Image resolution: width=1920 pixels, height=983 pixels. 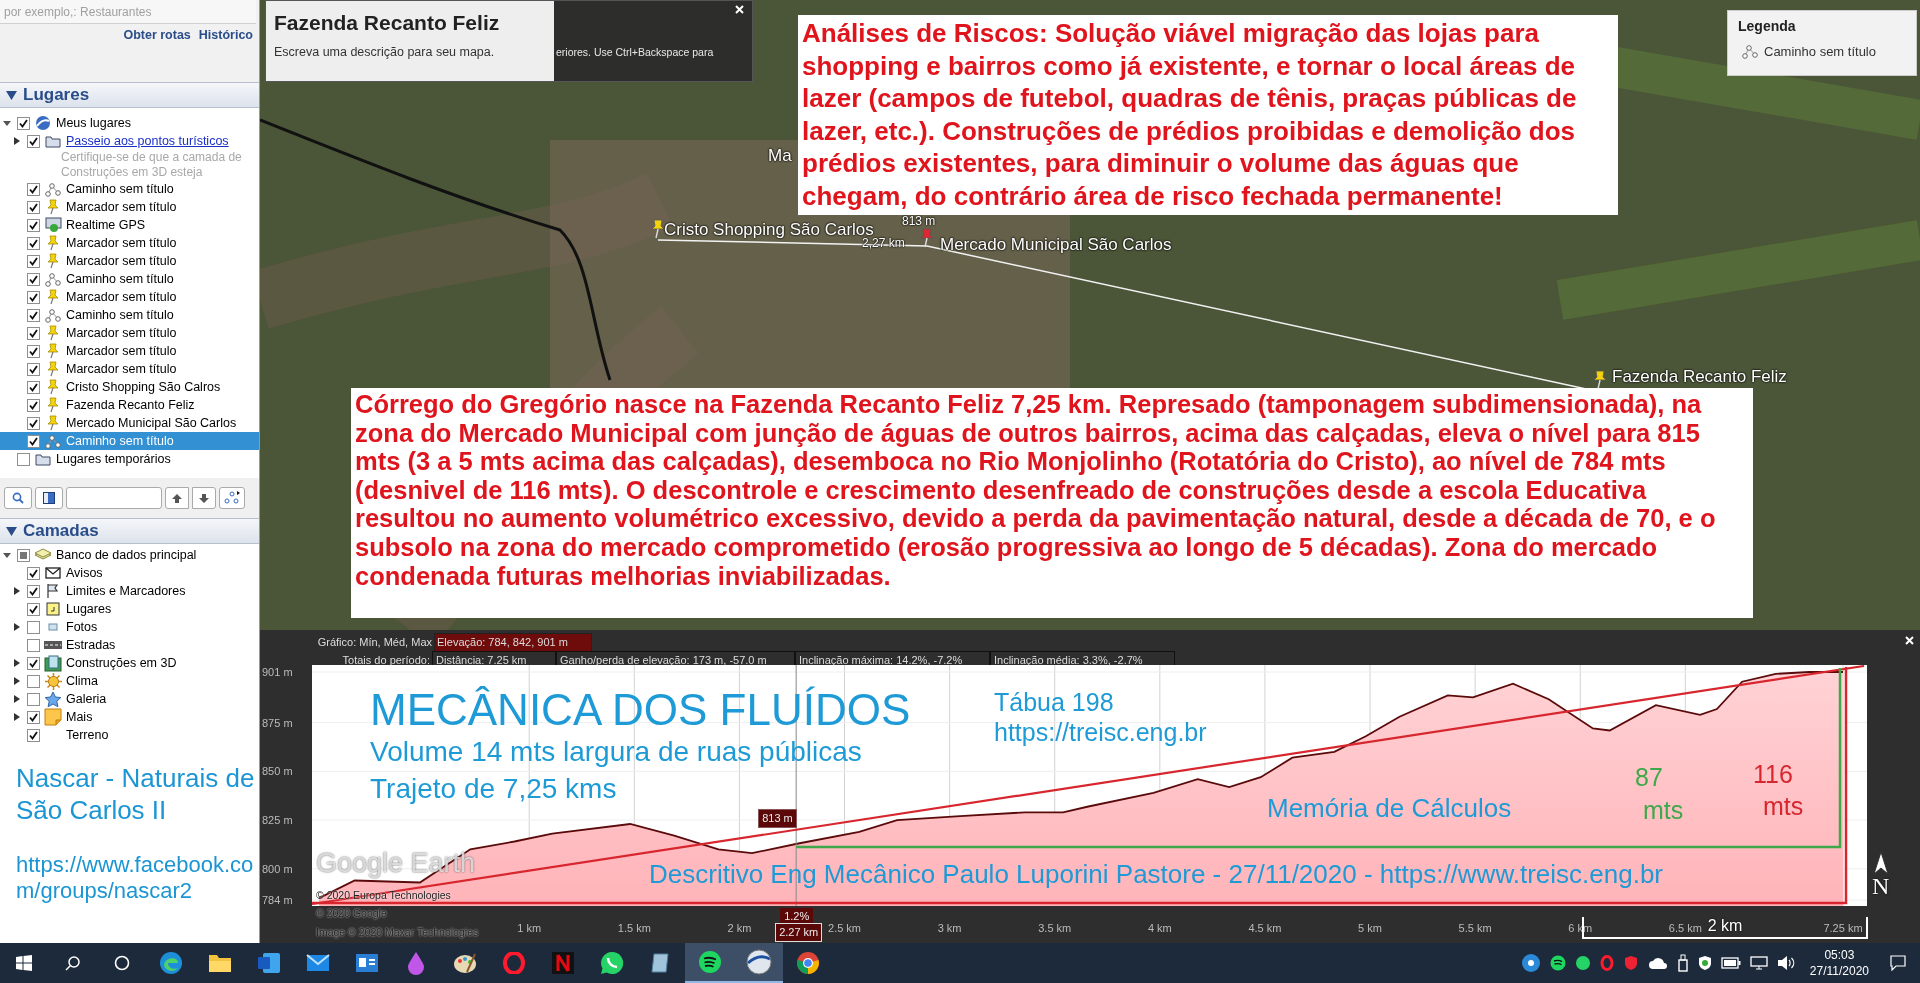 What do you see at coordinates (129, 123) in the screenshot?
I see `tree-item: Meus lugares` at bounding box center [129, 123].